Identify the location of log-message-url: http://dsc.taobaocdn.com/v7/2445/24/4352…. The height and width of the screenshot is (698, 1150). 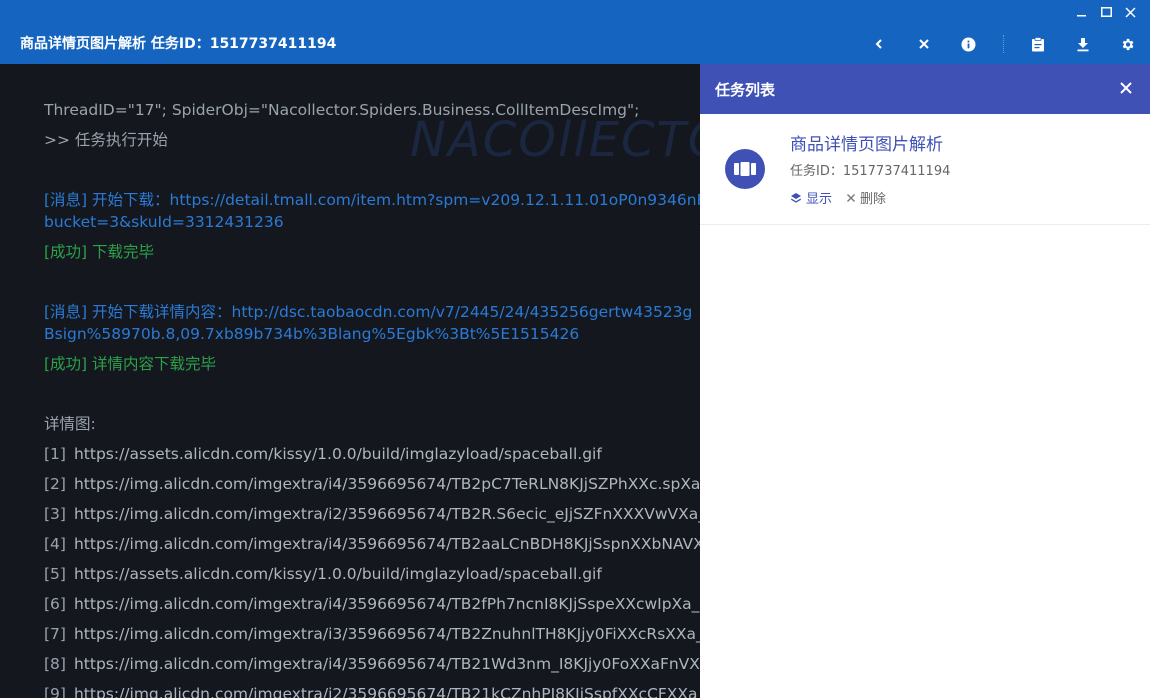
(462, 312).